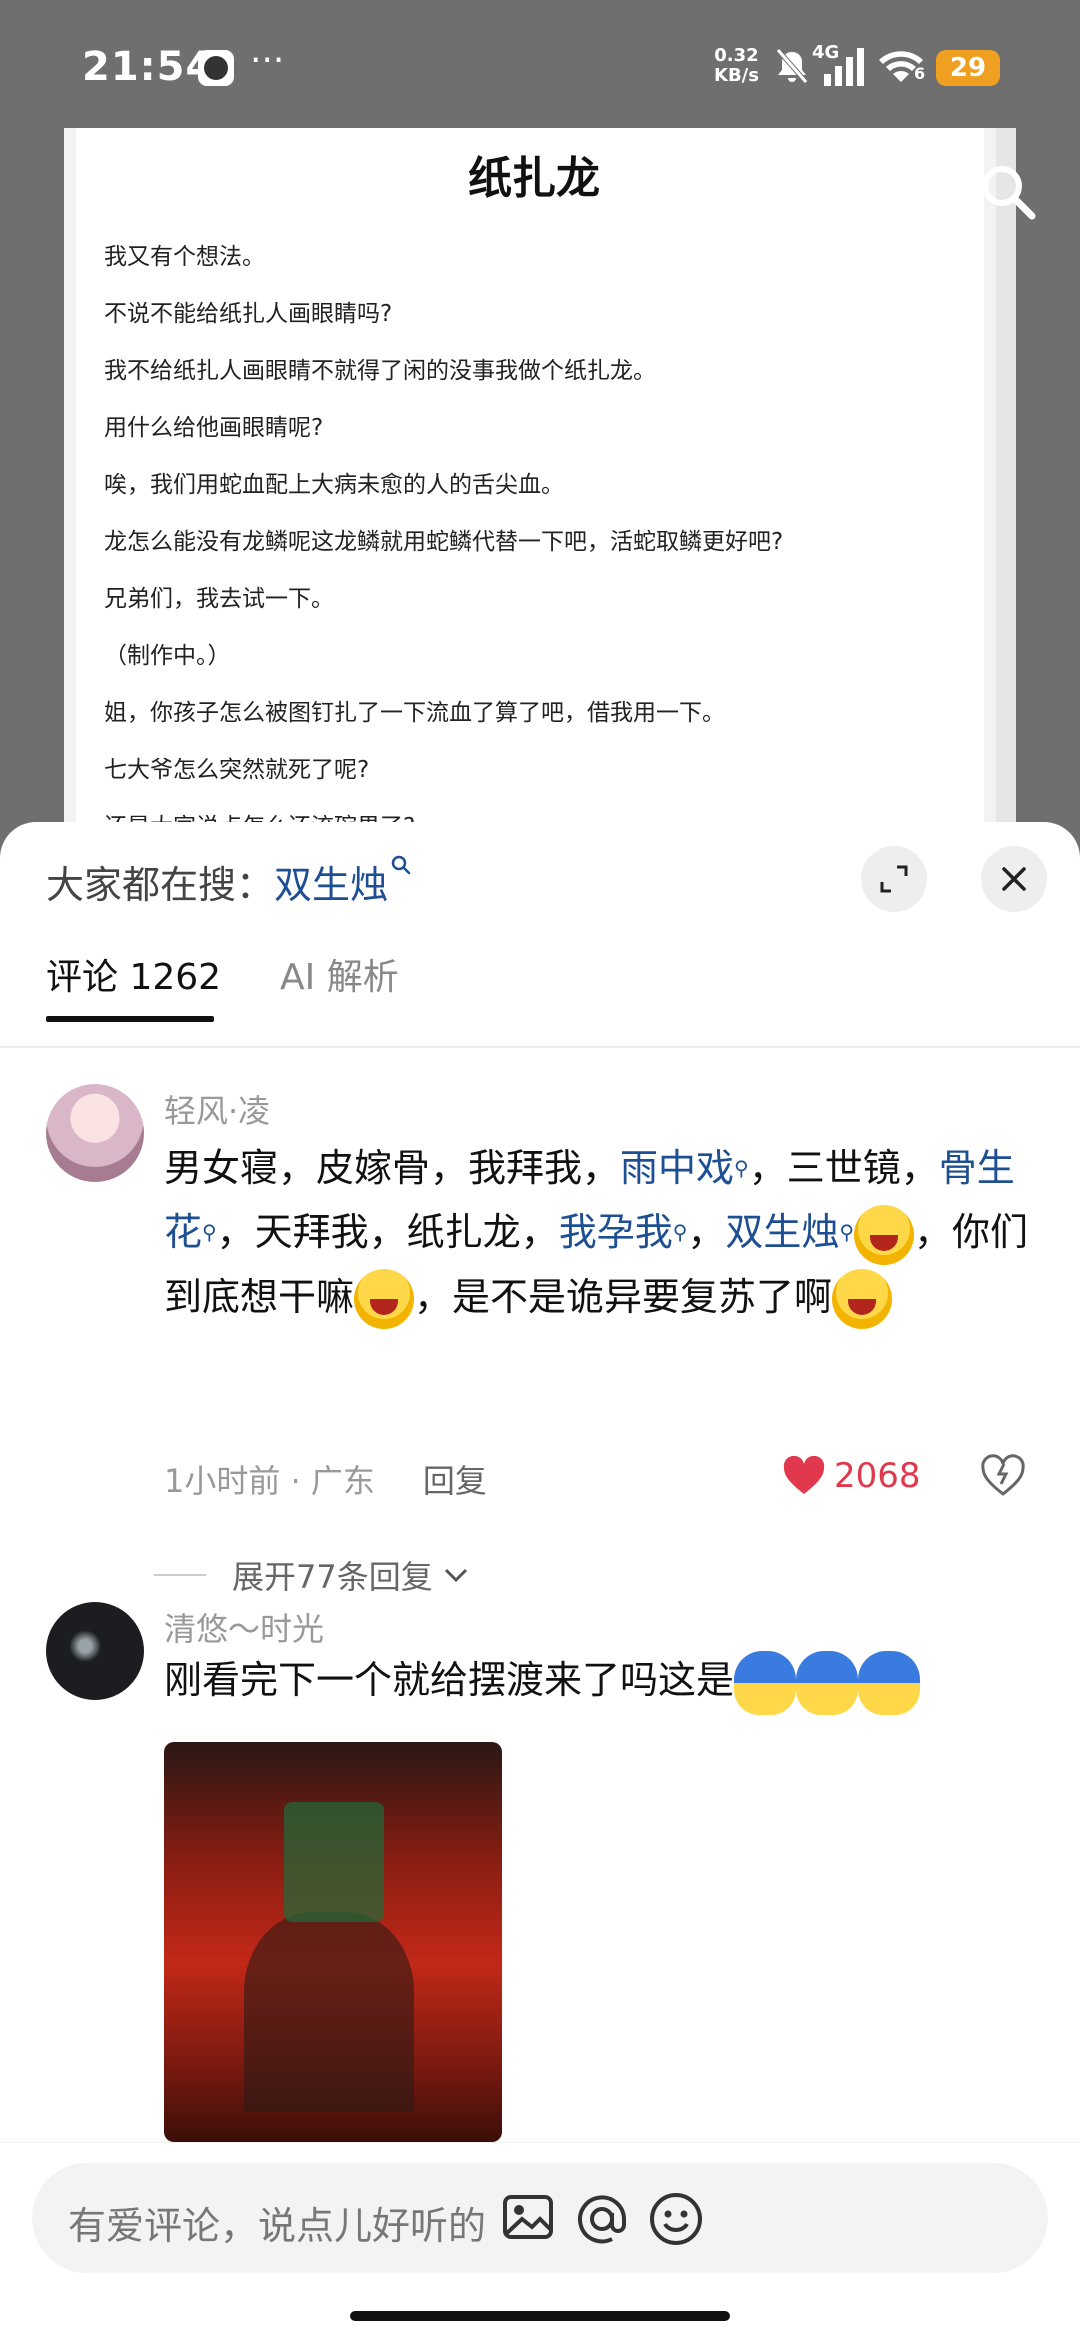  Describe the element at coordinates (534, 178) in the screenshot. I see `document-title: 纸扎龙` at that location.